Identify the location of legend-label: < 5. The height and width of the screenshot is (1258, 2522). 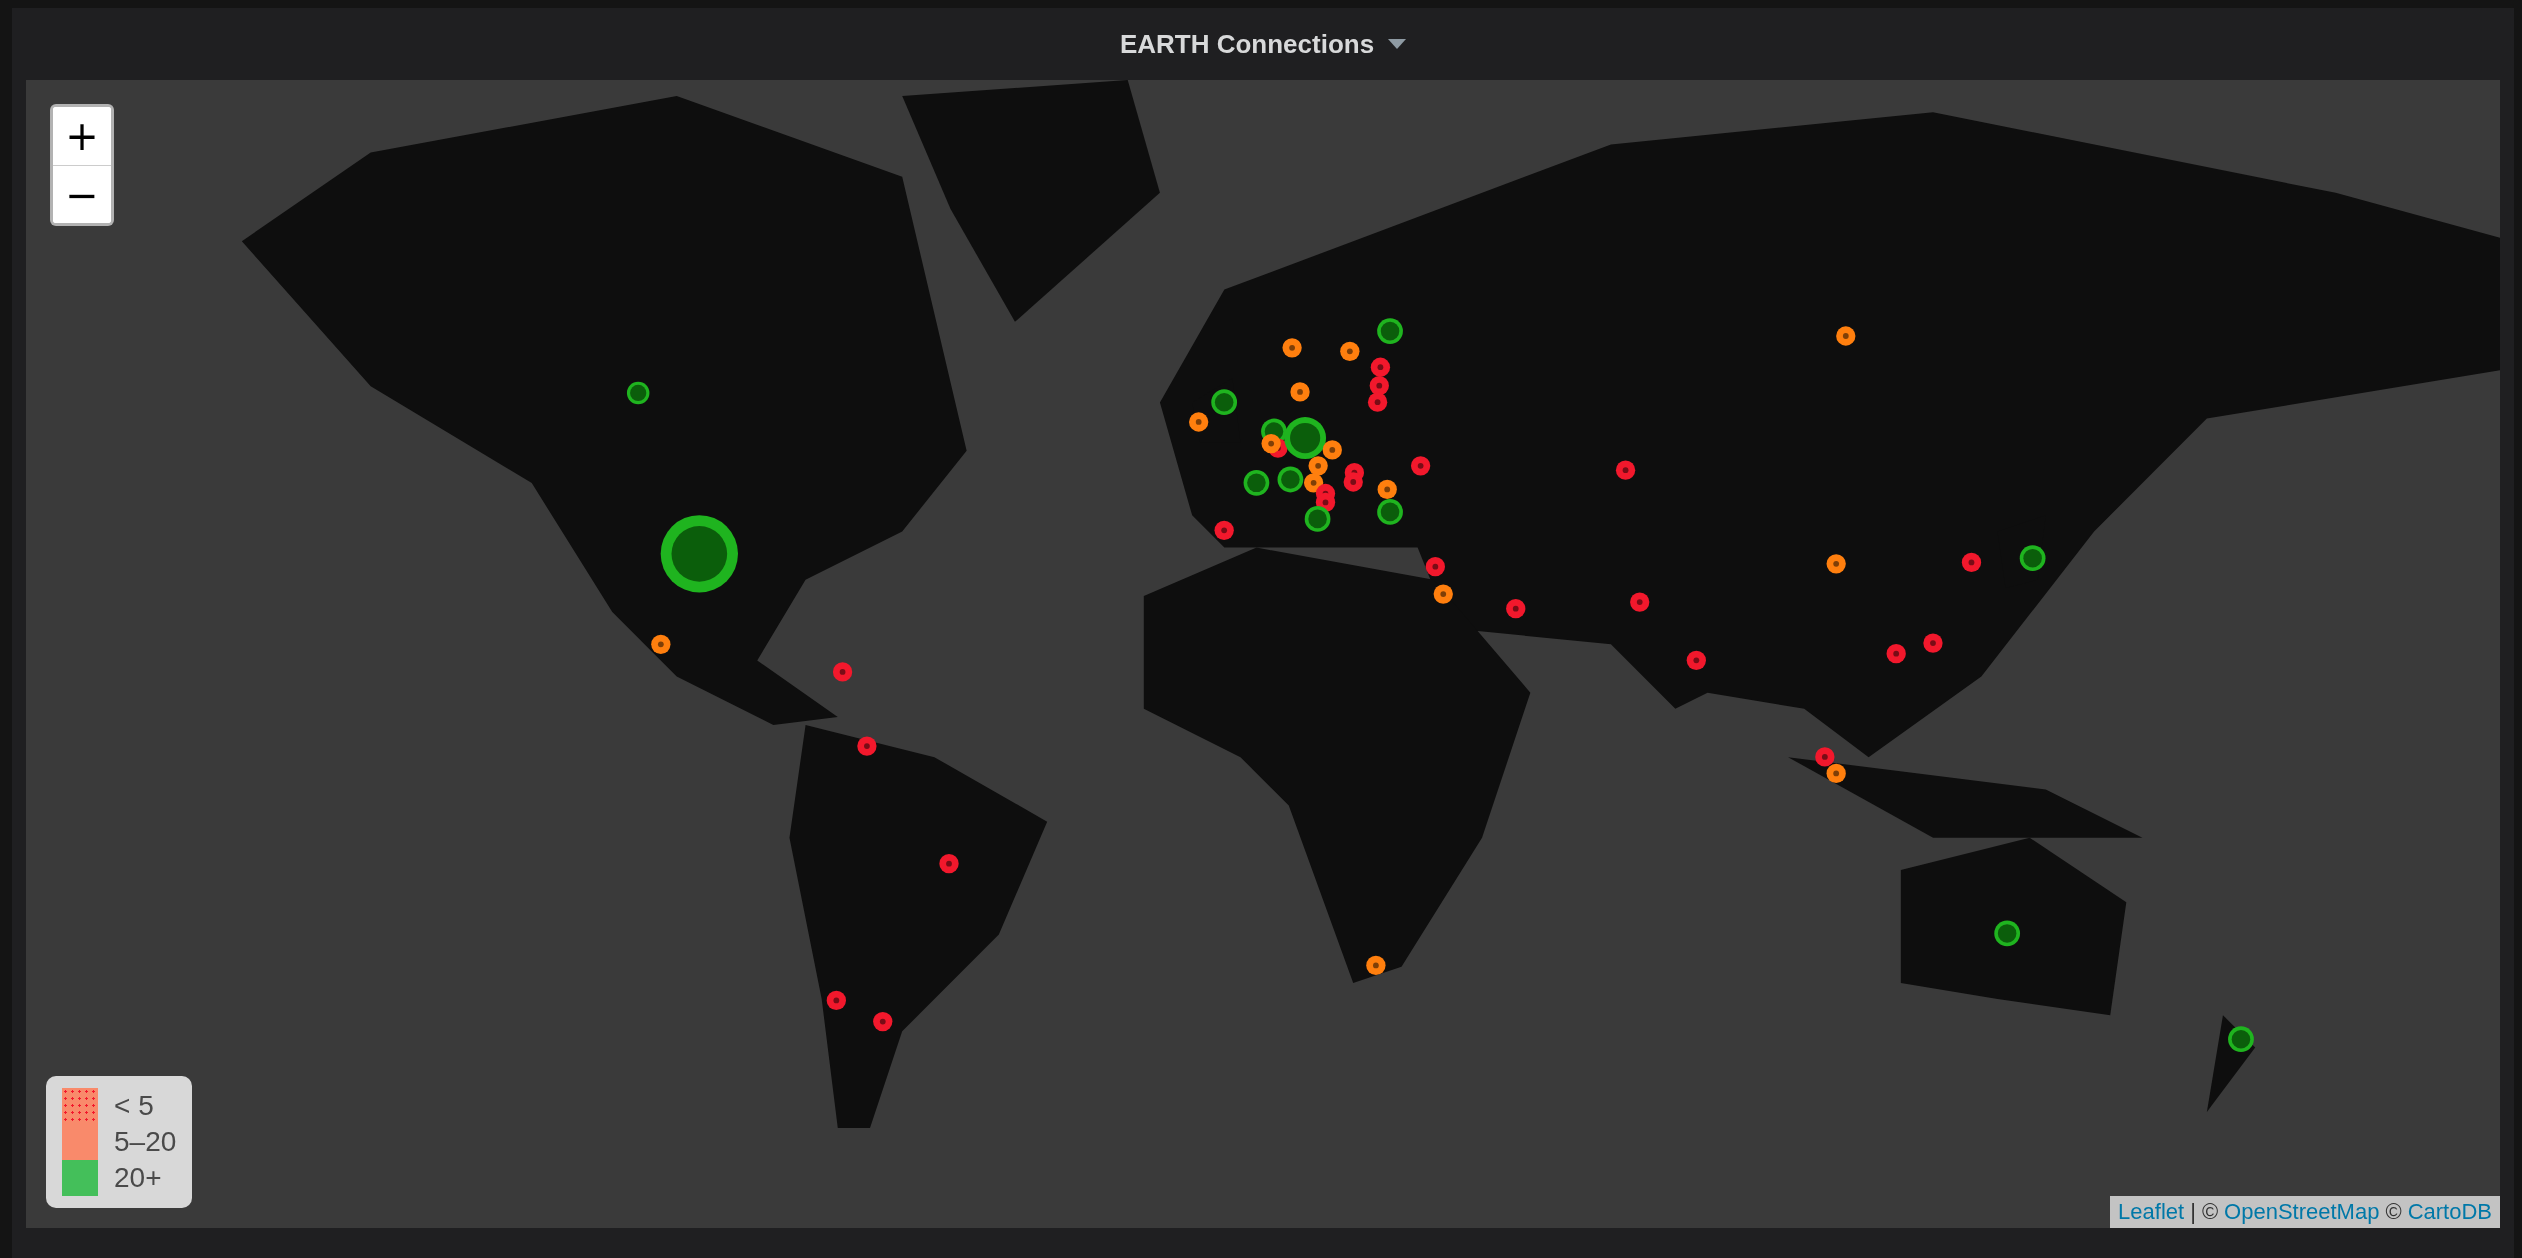
(134, 1106).